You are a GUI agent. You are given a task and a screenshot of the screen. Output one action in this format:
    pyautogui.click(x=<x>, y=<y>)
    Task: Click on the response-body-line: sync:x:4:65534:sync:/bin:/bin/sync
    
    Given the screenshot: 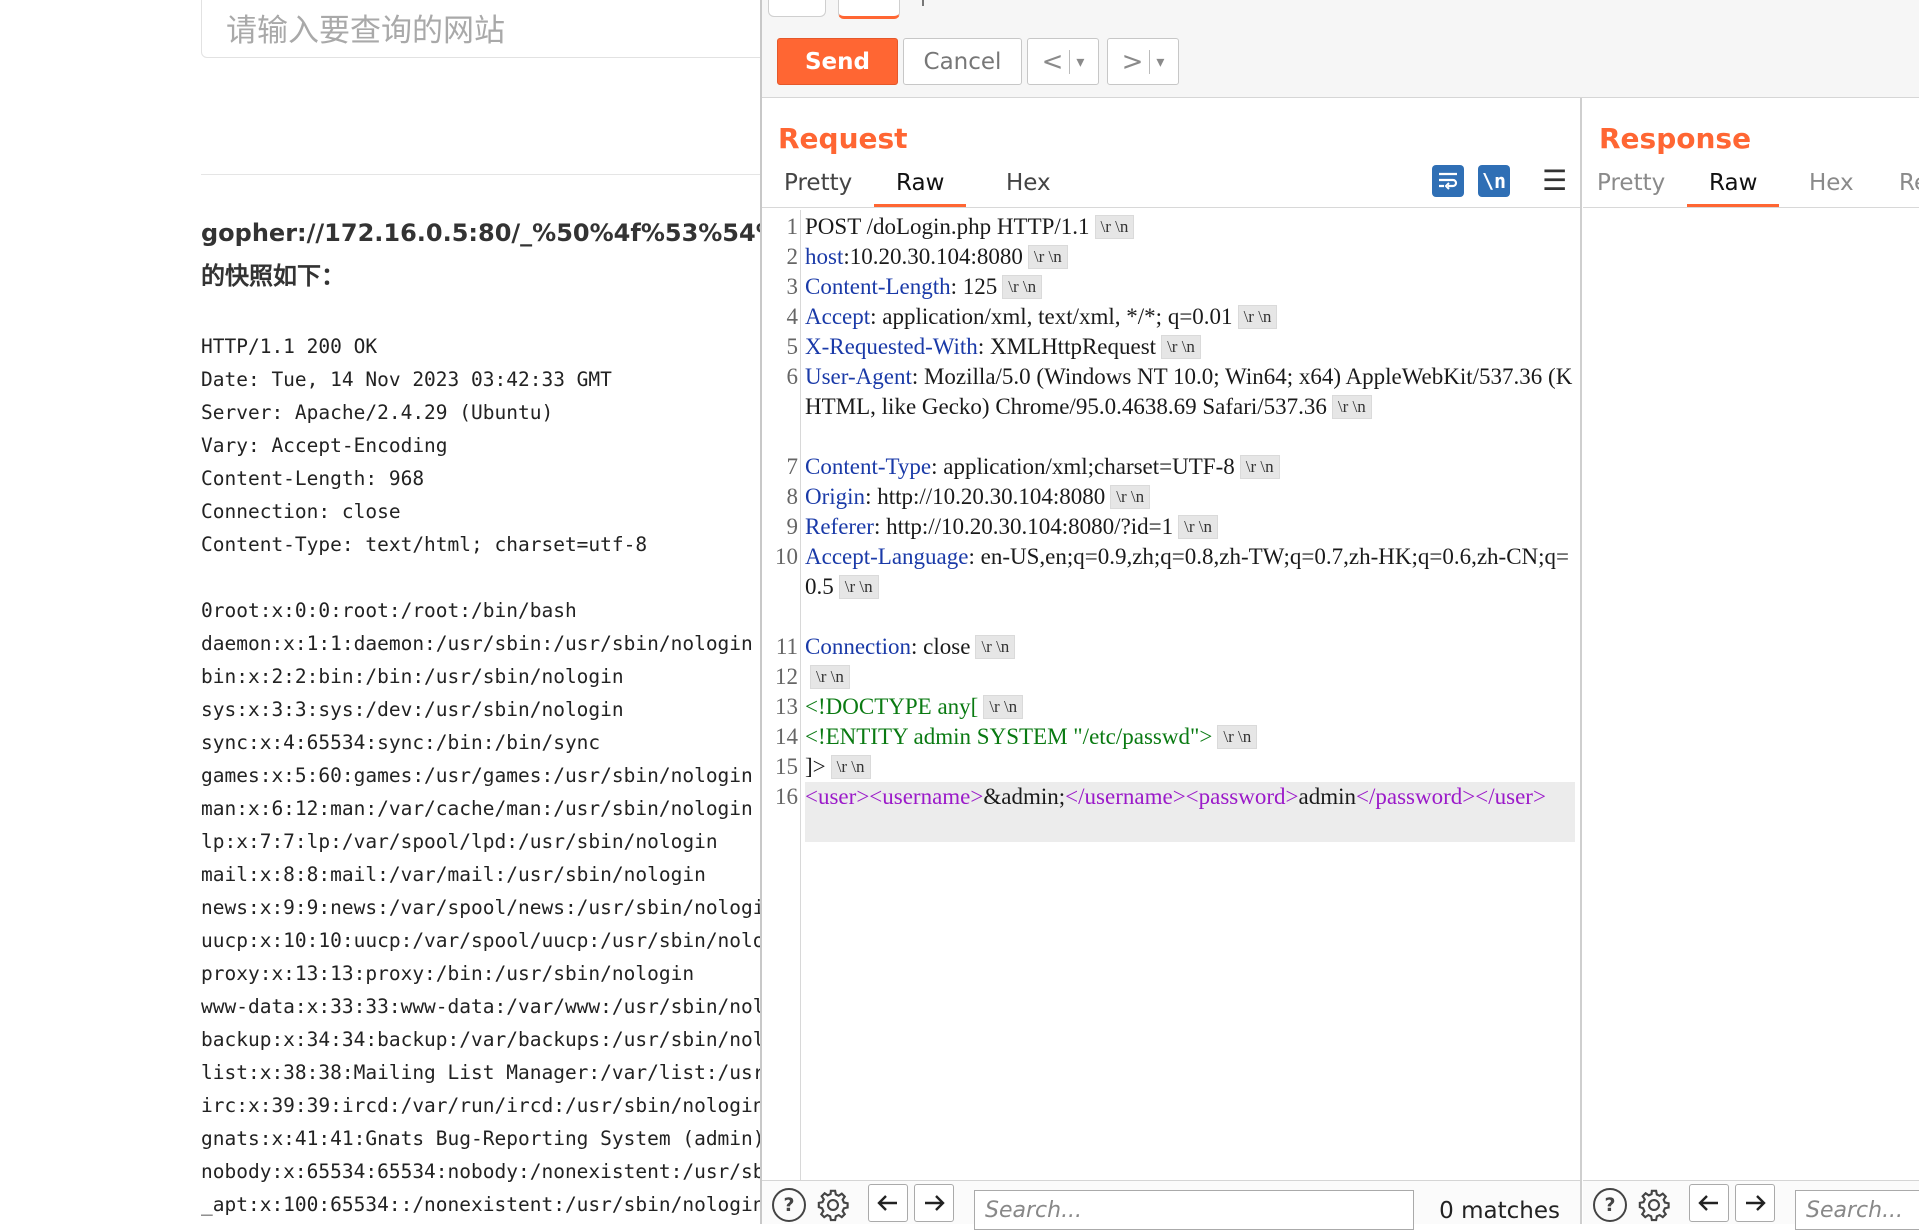 What is the action you would take?
    pyautogui.click(x=401, y=742)
    